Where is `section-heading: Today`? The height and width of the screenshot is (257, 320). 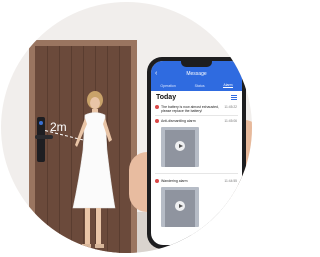 section-heading: Today is located at coordinates (166, 97).